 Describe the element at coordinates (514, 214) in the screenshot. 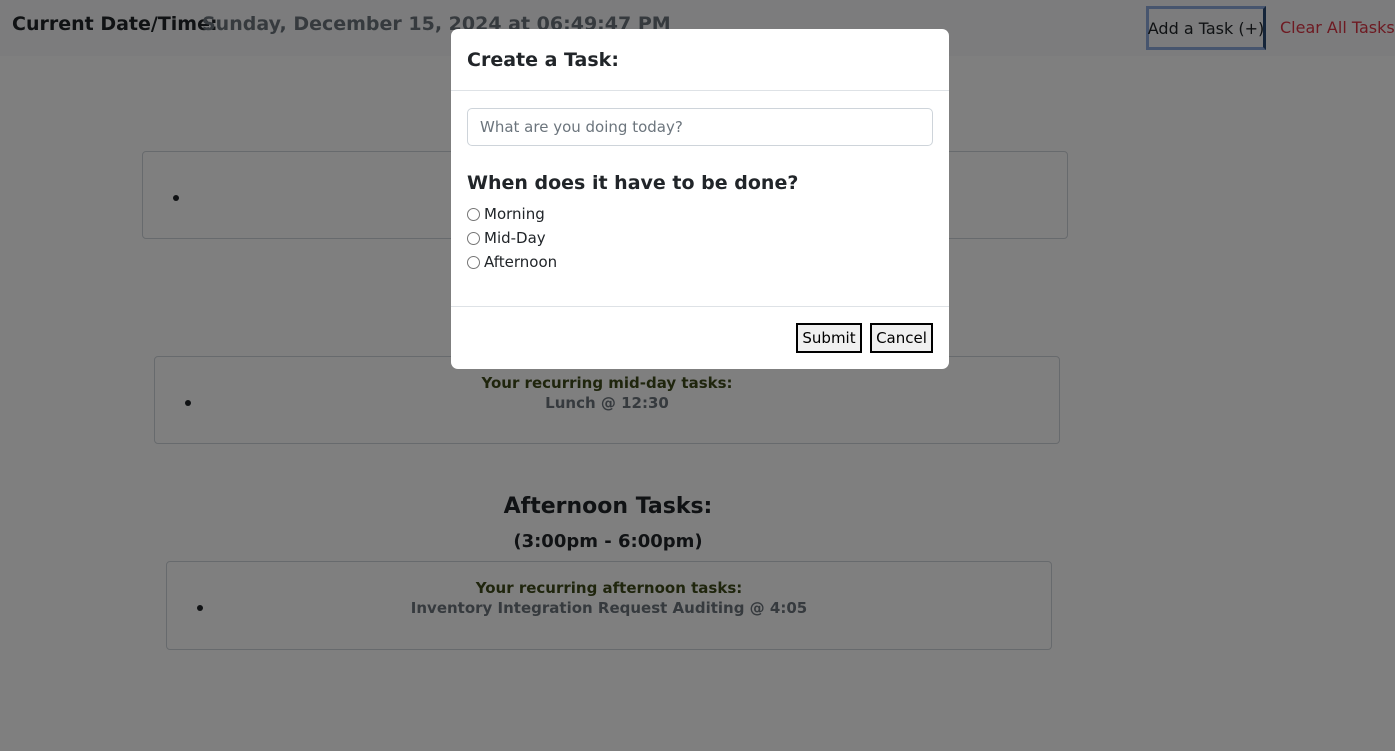

I see `morning-radio-label: Morning` at that location.